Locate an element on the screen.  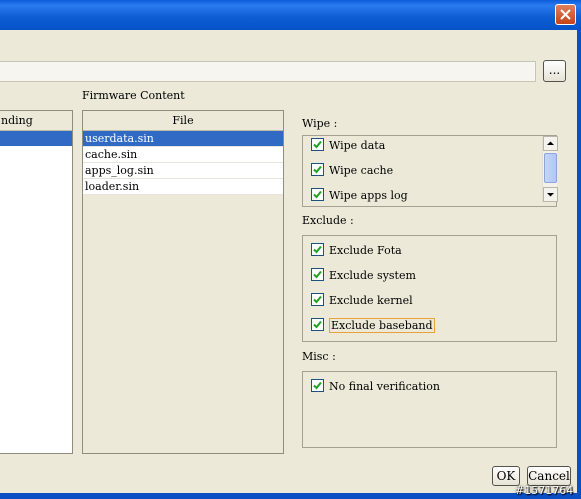
window-frame-right is located at coordinates (579, 264).